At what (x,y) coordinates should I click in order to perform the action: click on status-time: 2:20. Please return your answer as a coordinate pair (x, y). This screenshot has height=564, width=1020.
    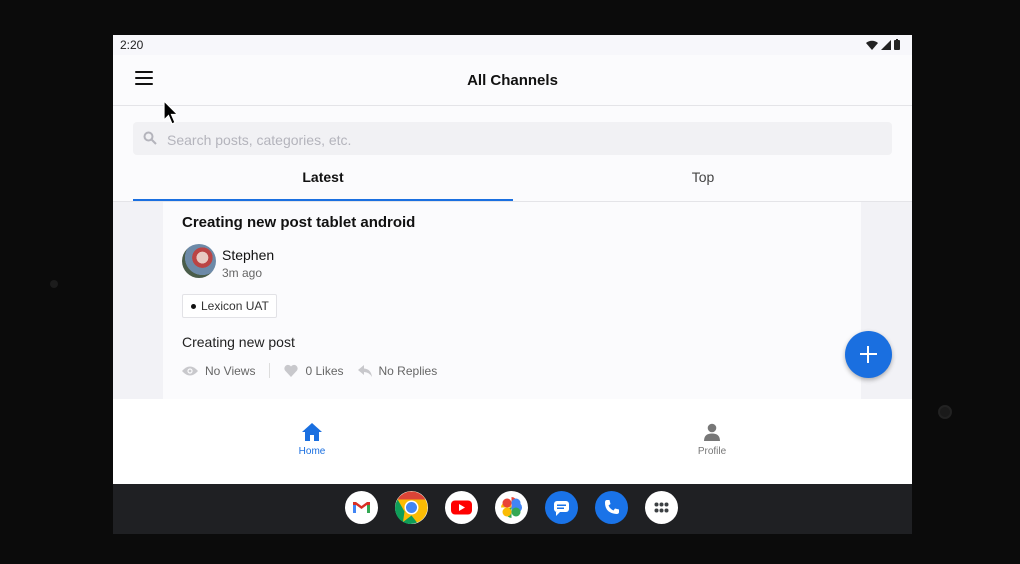
    Looking at the image, I should click on (132, 45).